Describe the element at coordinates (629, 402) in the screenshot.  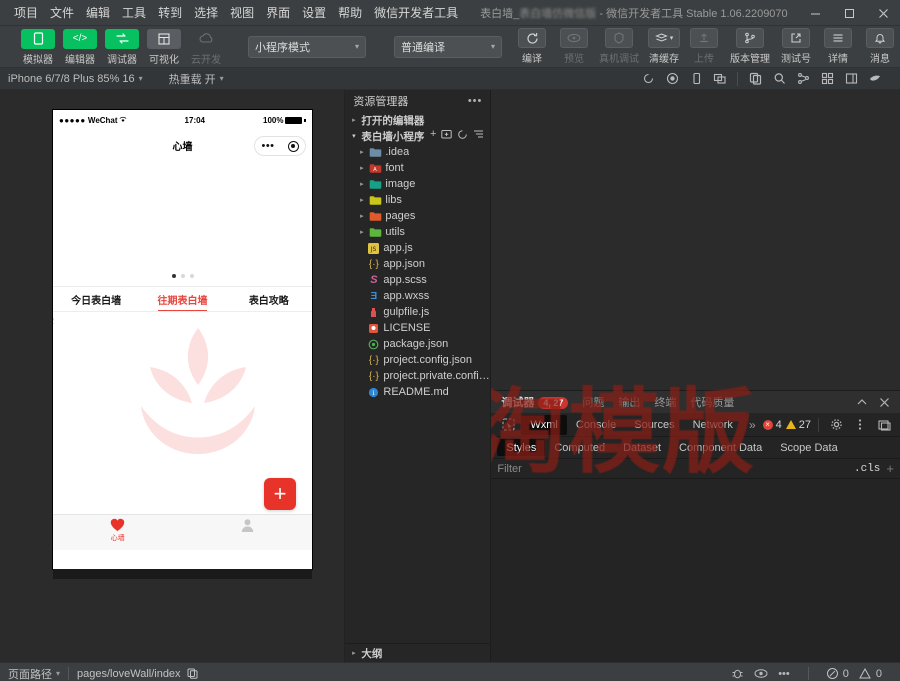
I see `devtools-tab-output: 输出` at that location.